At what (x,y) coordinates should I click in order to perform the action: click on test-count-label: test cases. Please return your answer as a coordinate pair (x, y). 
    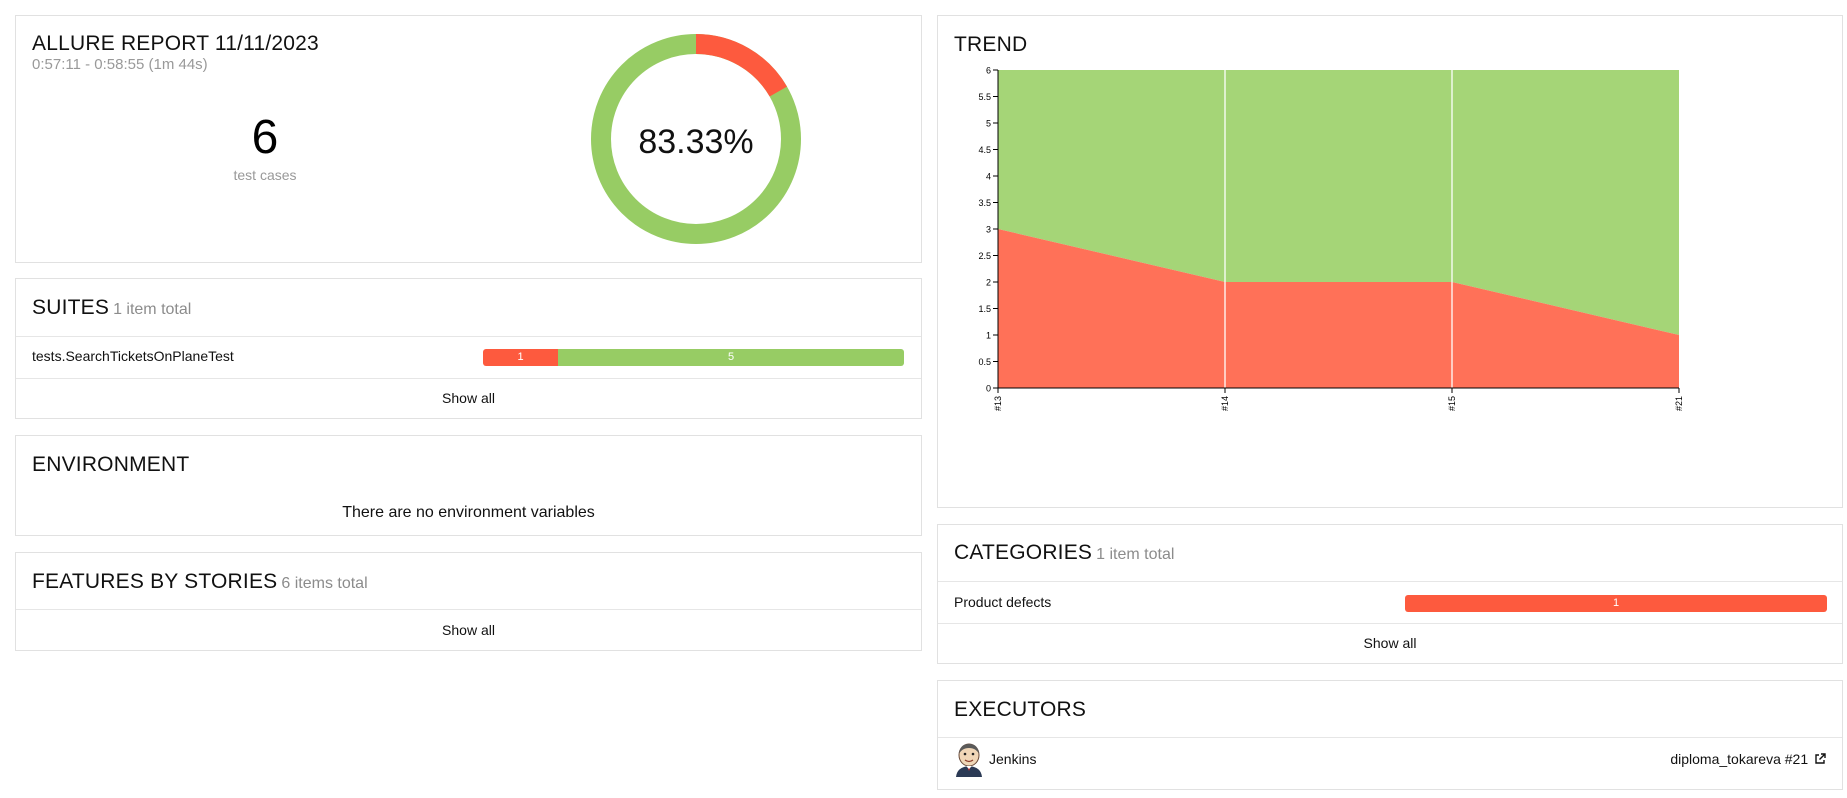
    Looking at the image, I should click on (265, 175).